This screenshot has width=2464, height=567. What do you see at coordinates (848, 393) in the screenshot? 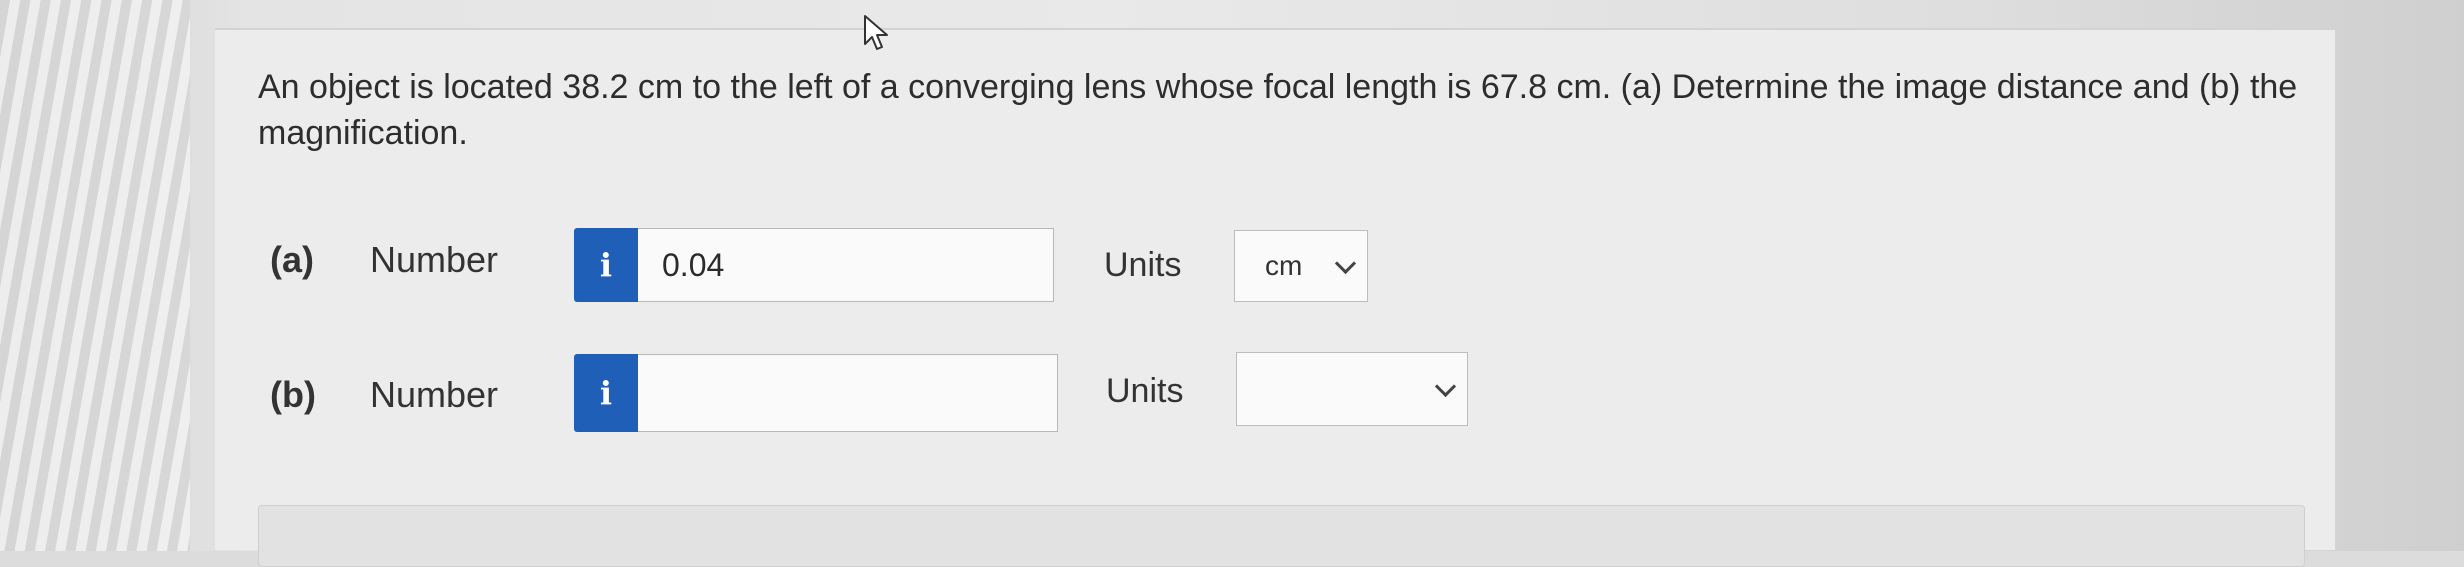
I see `part-b-number-input` at bounding box center [848, 393].